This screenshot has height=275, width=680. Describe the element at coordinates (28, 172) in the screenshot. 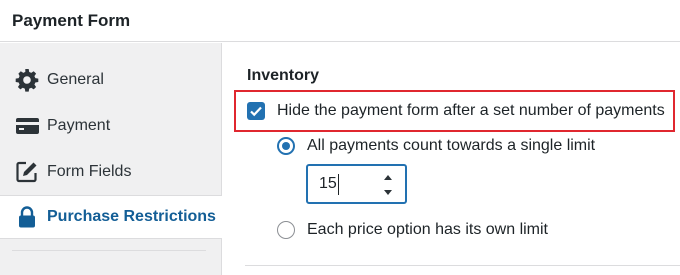

I see `edit-icon` at that location.